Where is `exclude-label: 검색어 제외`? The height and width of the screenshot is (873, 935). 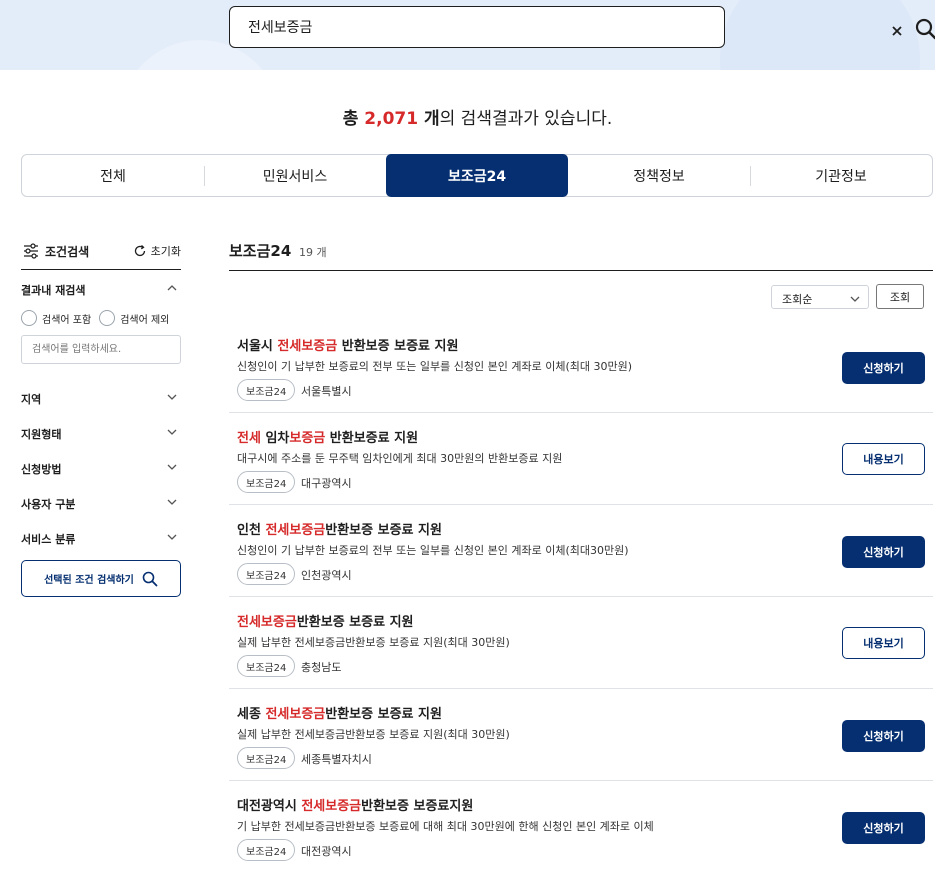
exclude-label: 검색어 제외 is located at coordinates (145, 320).